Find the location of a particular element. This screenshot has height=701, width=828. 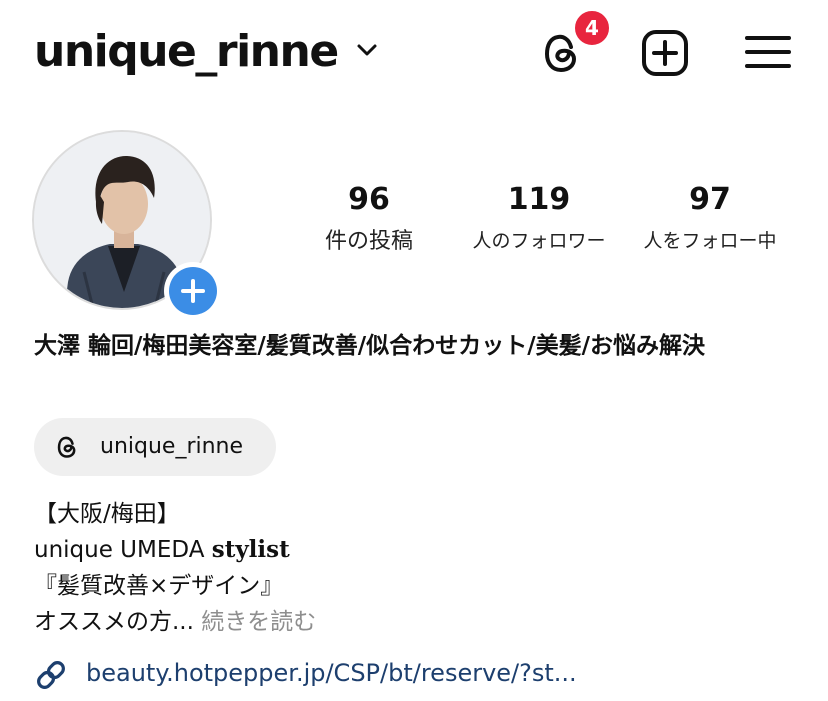

plus-icon is located at coordinates (193, 291).